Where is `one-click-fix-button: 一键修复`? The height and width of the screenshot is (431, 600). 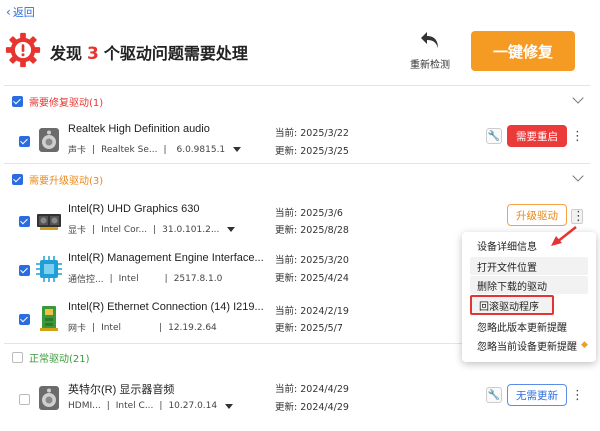 one-click-fix-button: 一键修复 is located at coordinates (523, 51).